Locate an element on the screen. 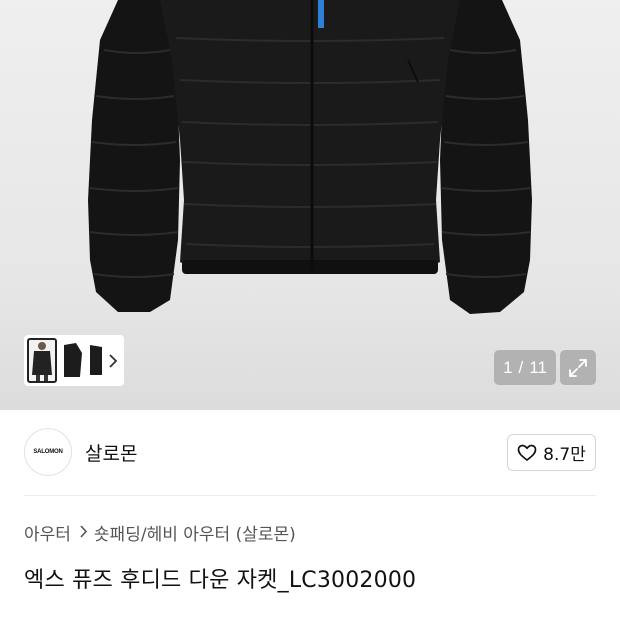 This screenshot has width=620, height=620. breadcrumb-item-short-padding: 숏패딩/헤비 아우터 (살로몬) is located at coordinates (195, 532).